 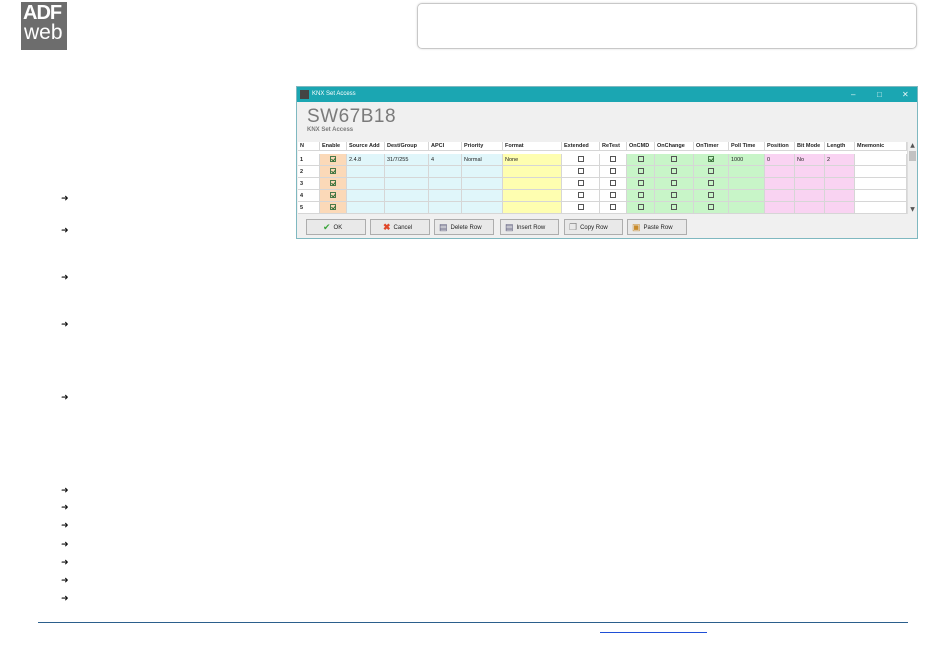 I want to click on column-header-length: Length, so click(x=840, y=146).